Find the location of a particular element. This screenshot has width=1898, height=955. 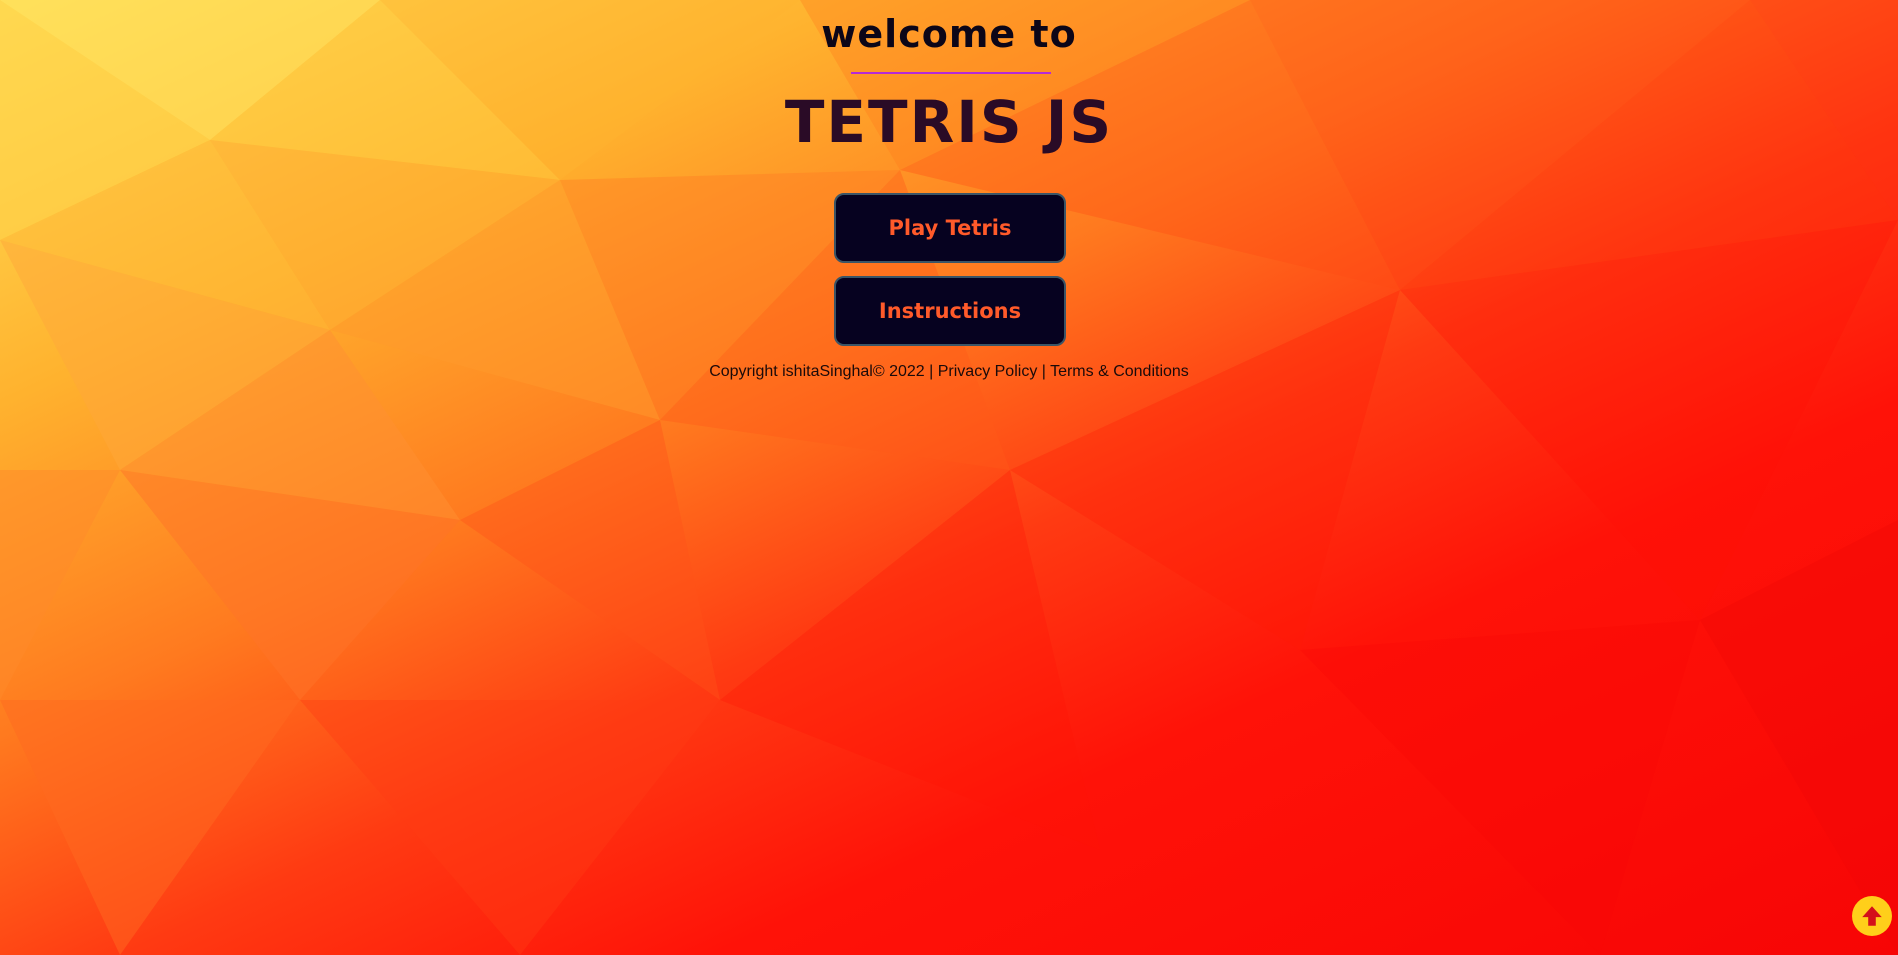

instructions-button: Instructions is located at coordinates (950, 311).